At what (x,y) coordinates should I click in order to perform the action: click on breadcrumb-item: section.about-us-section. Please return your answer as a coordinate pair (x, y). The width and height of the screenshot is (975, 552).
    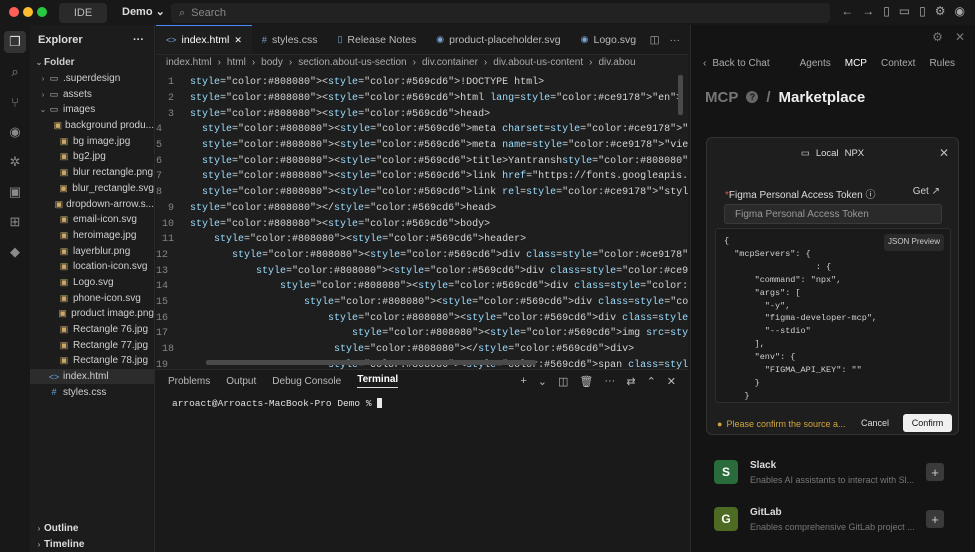
    Looking at the image, I should click on (352, 62).